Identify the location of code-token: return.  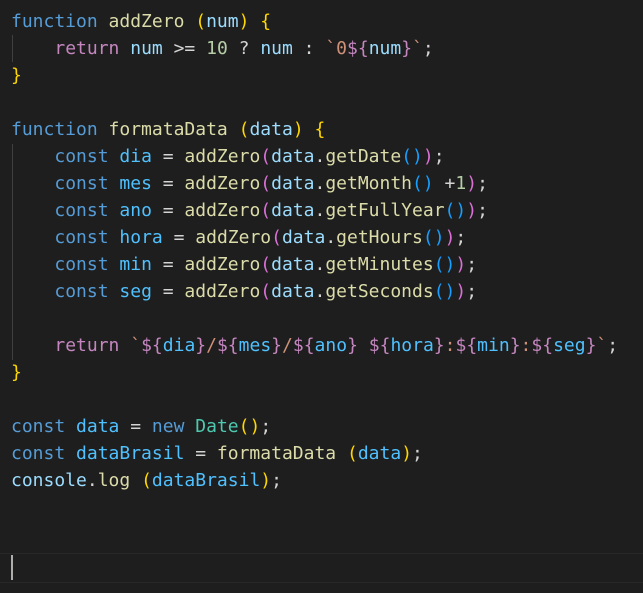
(87, 345).